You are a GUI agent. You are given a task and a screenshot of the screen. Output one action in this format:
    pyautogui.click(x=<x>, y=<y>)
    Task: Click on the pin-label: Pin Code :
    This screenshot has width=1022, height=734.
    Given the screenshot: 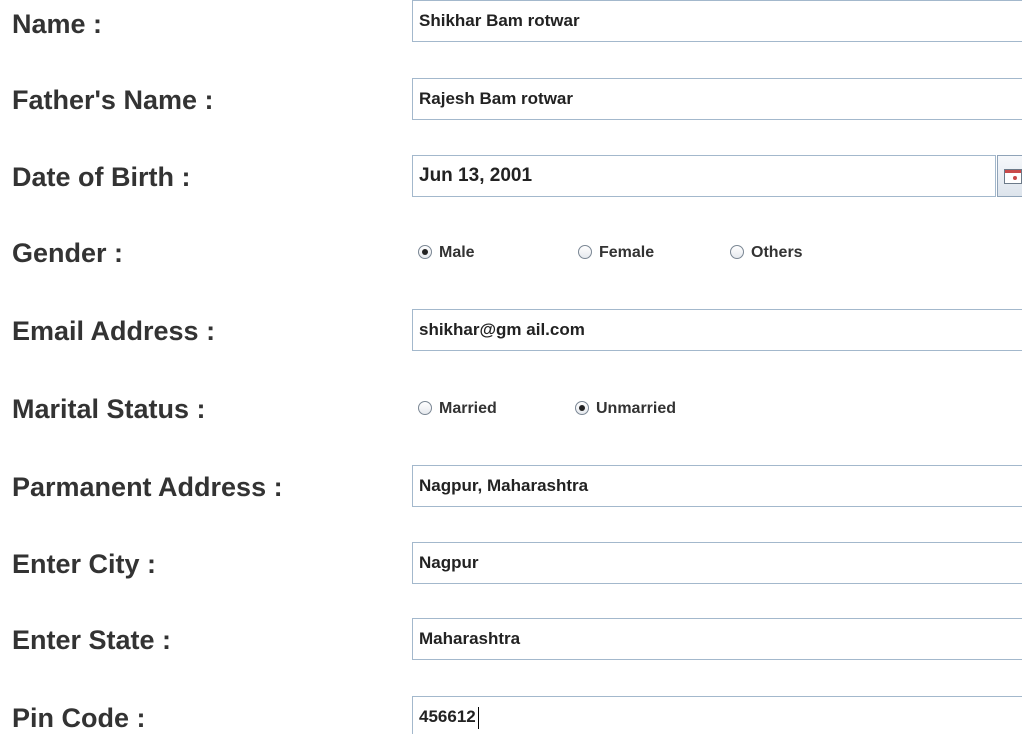 What is the action you would take?
    pyautogui.click(x=79, y=718)
    